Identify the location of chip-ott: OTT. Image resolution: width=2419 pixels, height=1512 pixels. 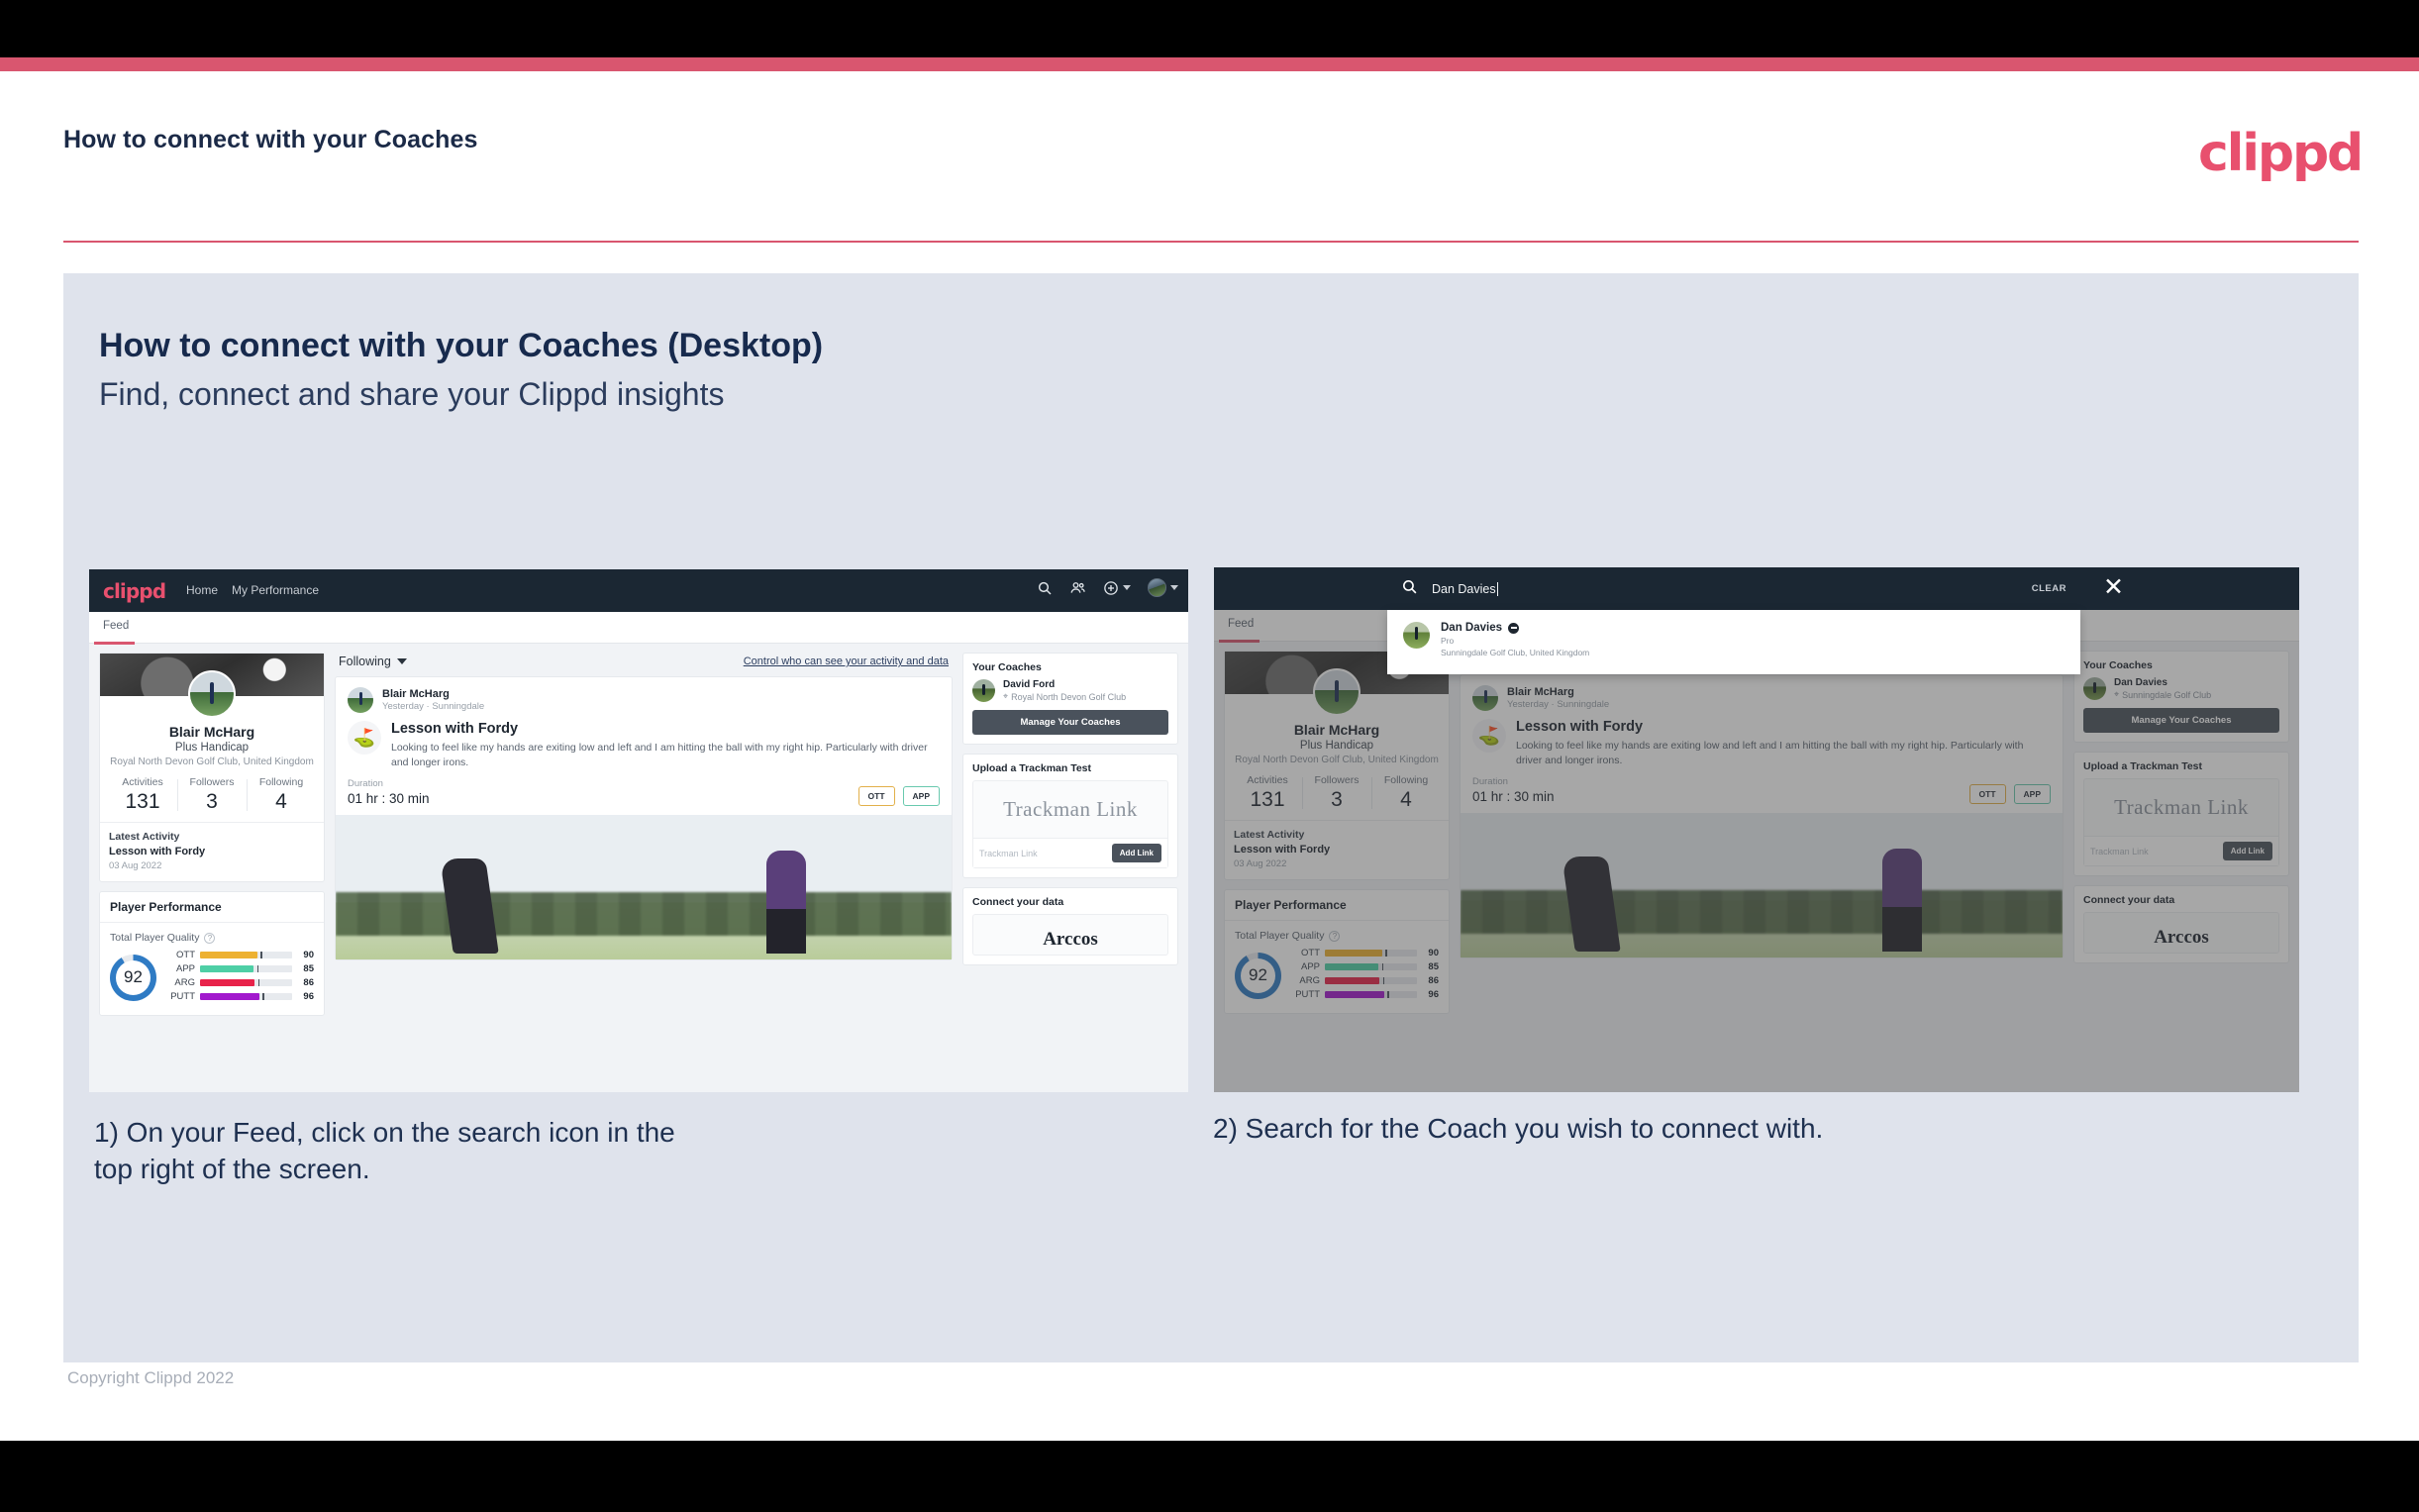
(876, 796).